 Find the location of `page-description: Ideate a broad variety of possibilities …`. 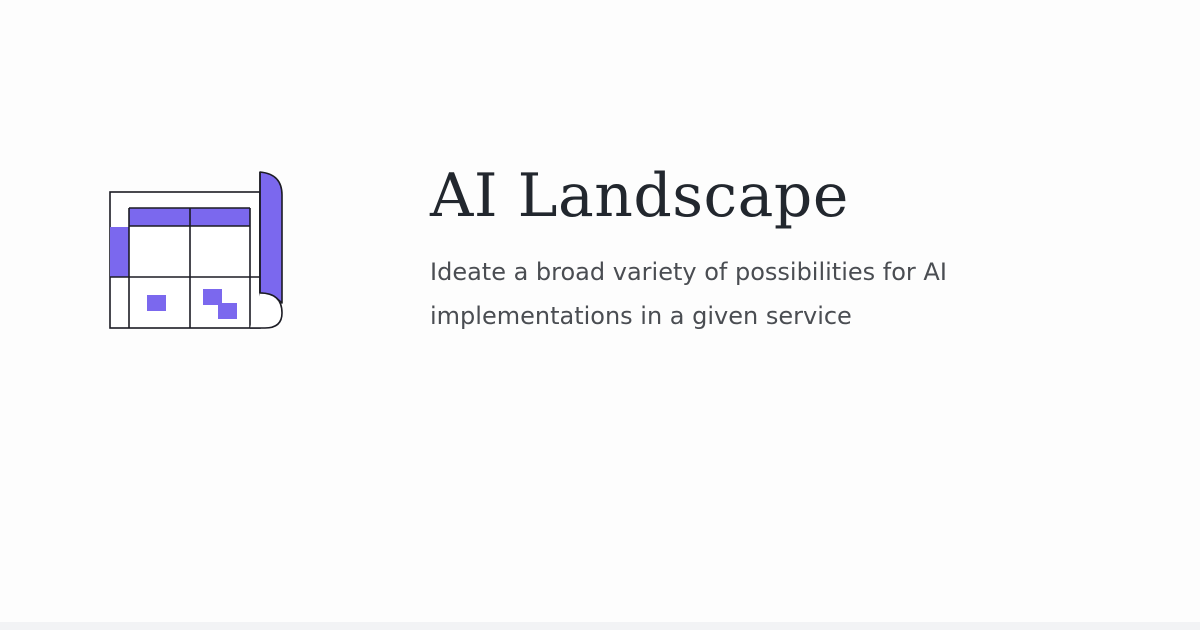

page-description: Ideate a broad variety of possibilities … is located at coordinates (688, 294).